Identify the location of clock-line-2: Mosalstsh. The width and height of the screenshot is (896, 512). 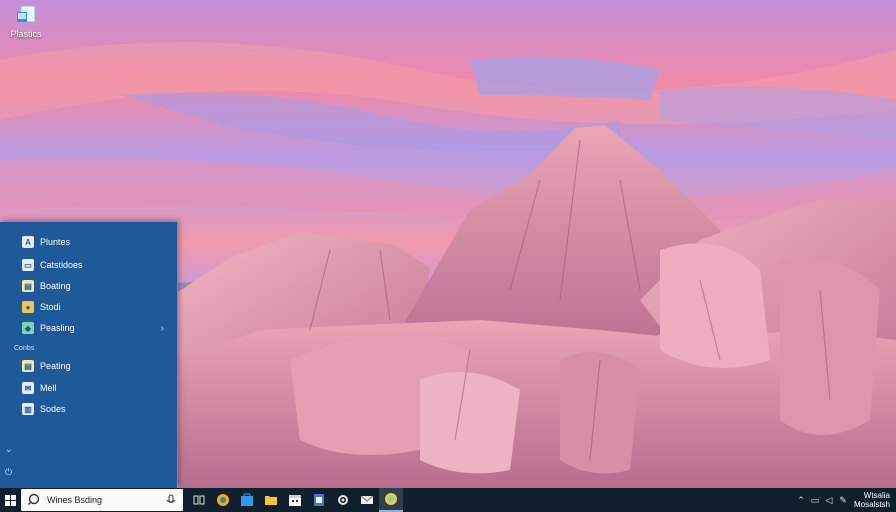
(871, 504).